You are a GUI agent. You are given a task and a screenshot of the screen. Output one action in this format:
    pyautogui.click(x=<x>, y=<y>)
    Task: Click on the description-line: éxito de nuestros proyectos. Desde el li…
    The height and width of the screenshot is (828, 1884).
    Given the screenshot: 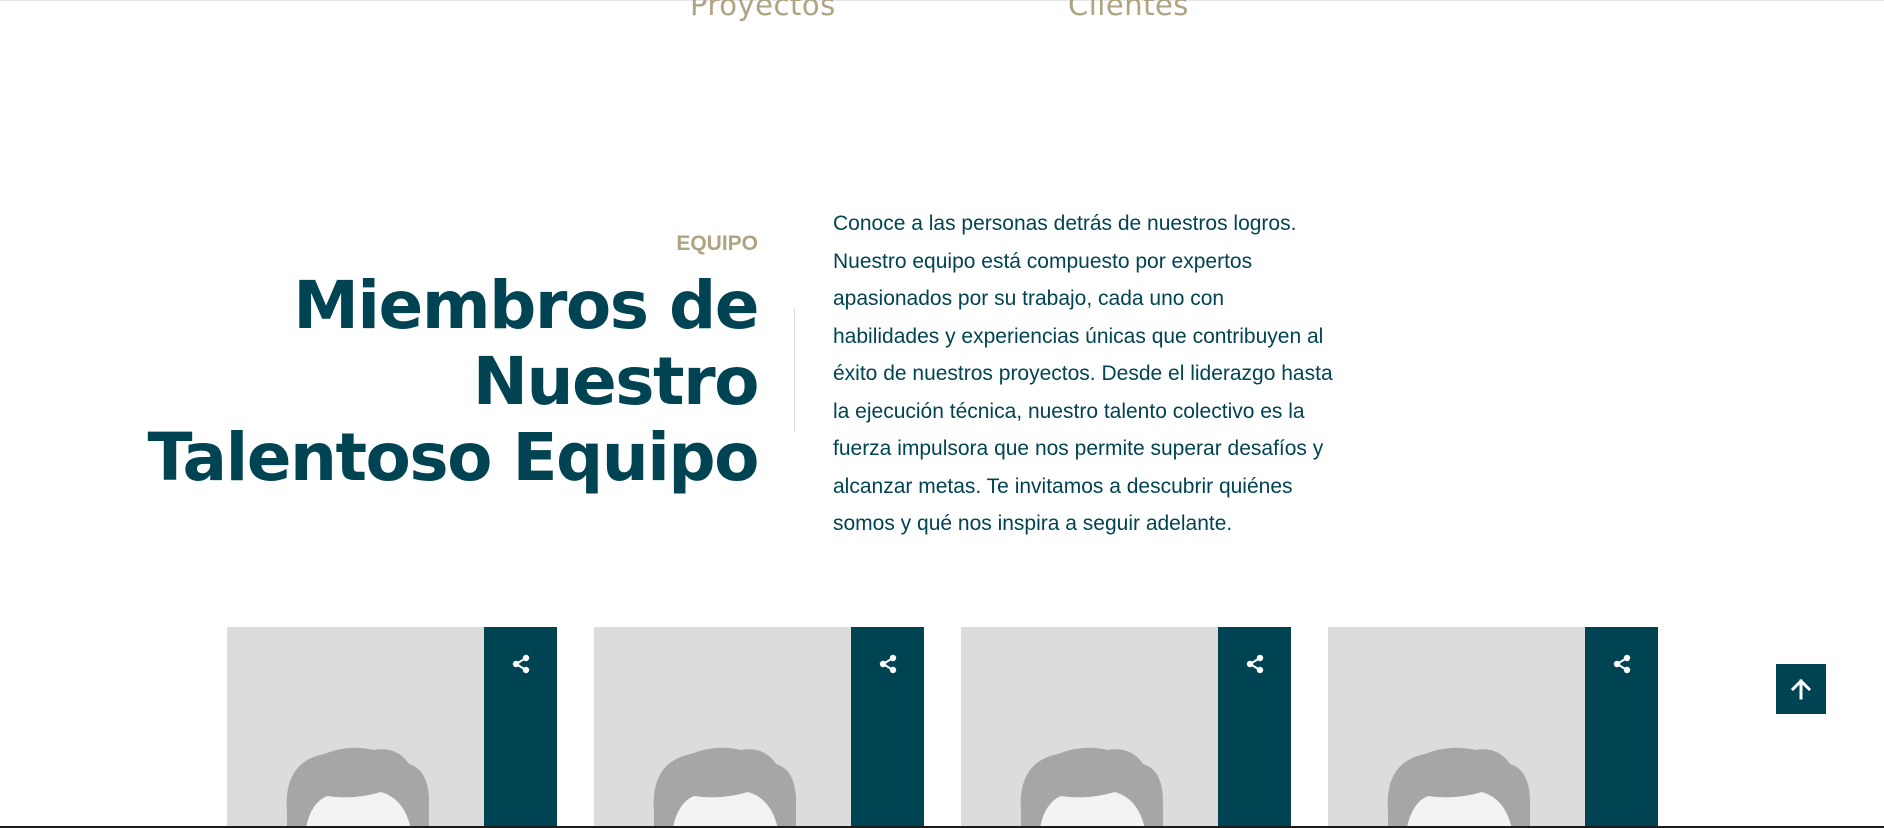 What is the action you would take?
    pyautogui.click(x=1083, y=373)
    